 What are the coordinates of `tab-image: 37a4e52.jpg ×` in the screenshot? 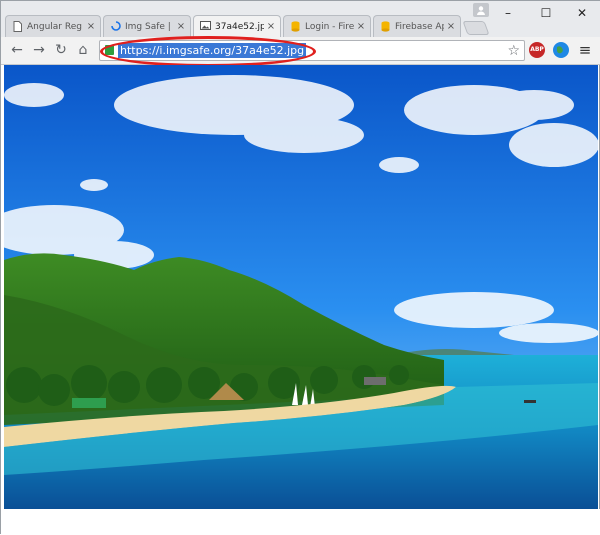 It's located at (237, 26).